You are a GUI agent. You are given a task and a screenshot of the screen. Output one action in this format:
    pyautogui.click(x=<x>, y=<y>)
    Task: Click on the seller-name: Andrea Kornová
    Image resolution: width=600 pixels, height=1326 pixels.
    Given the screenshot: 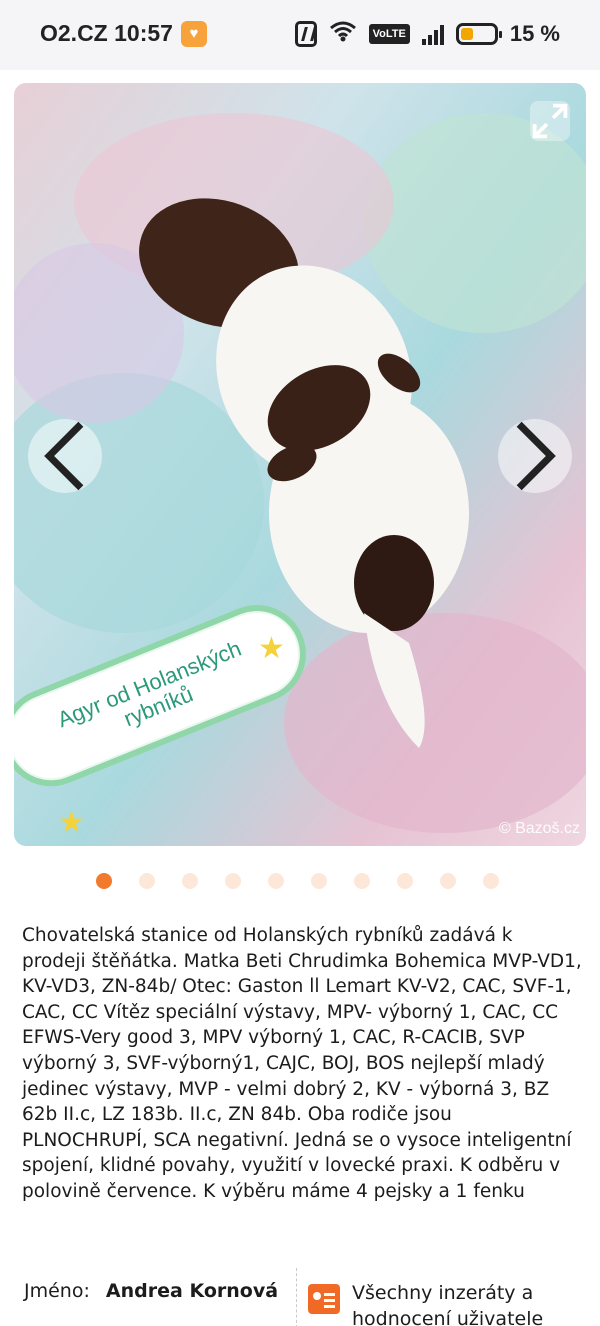 What is the action you would take?
    pyautogui.click(x=192, y=1291)
    